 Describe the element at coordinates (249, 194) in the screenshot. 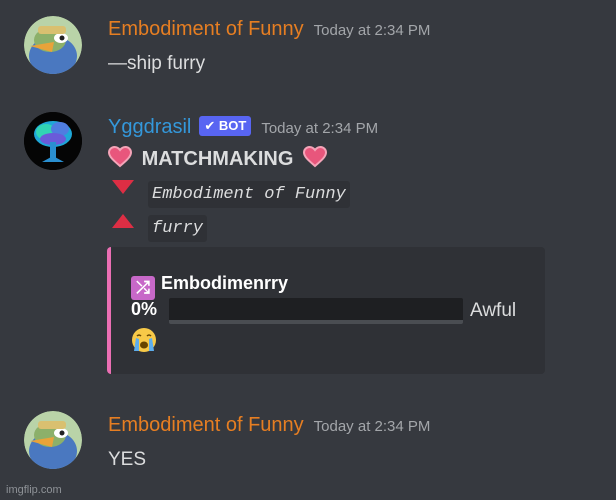

I see `match-name-1: Embodiment of Funny` at that location.